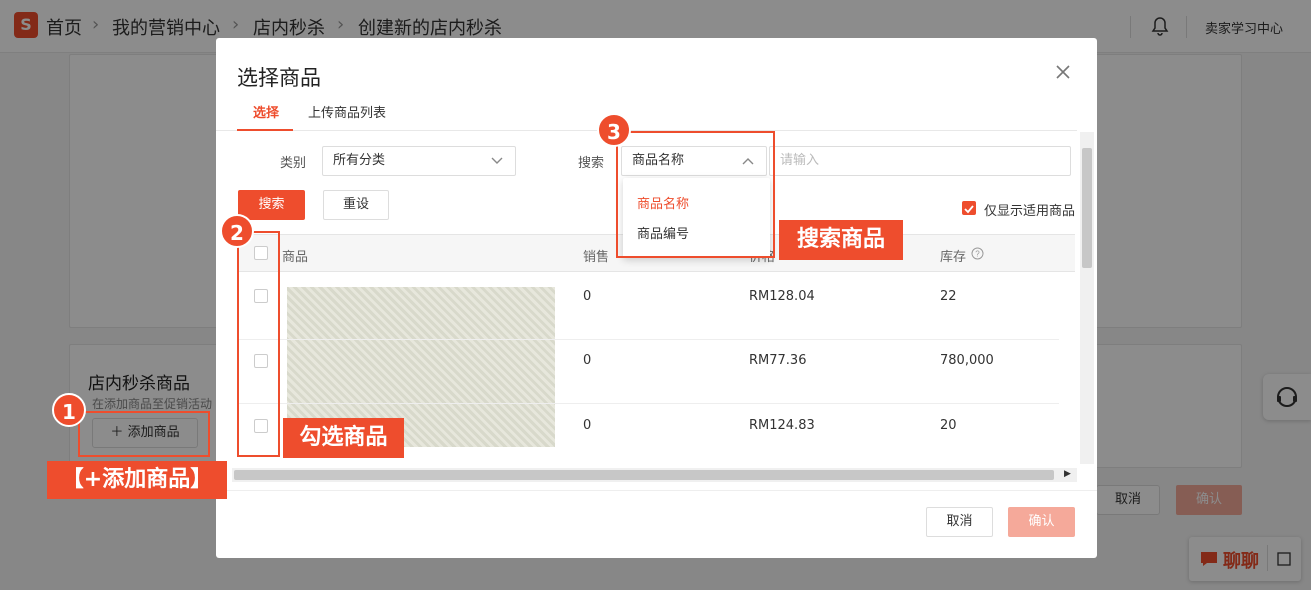  Describe the element at coordinates (591, 163) in the screenshot. I see `search-label: 搜索` at that location.